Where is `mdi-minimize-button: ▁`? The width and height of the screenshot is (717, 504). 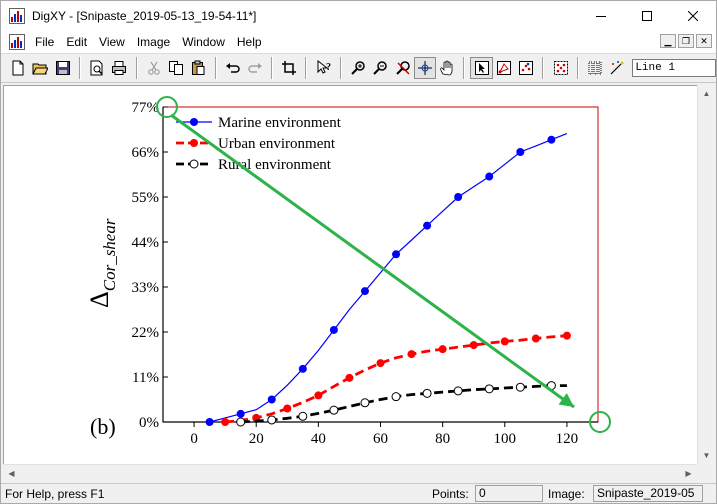
mdi-minimize-button: ▁ is located at coordinates (668, 41).